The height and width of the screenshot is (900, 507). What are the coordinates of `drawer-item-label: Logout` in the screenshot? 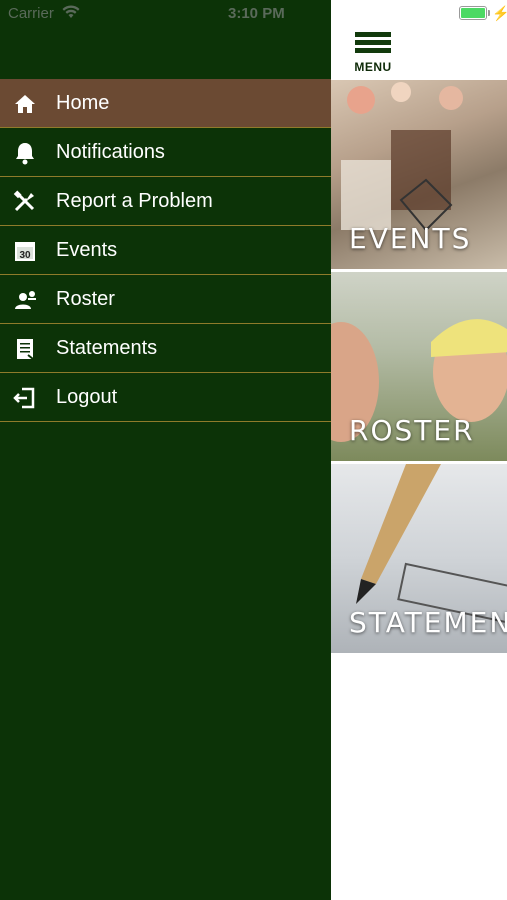 It's located at (87, 396).